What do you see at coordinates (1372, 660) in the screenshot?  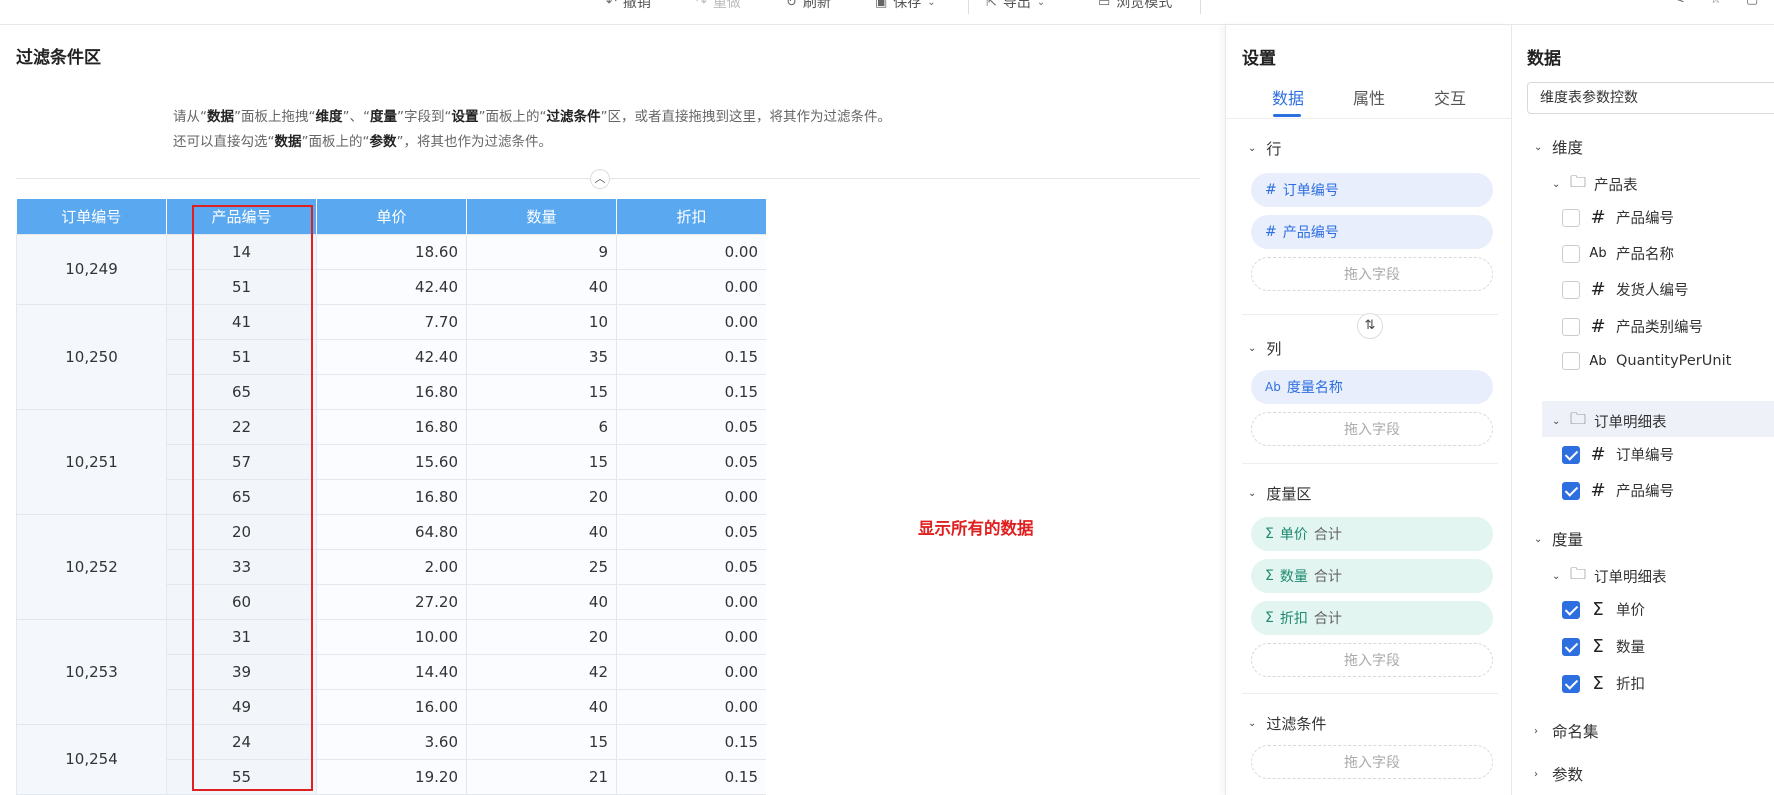 I see `measures-drop-zone: 拖入字段` at bounding box center [1372, 660].